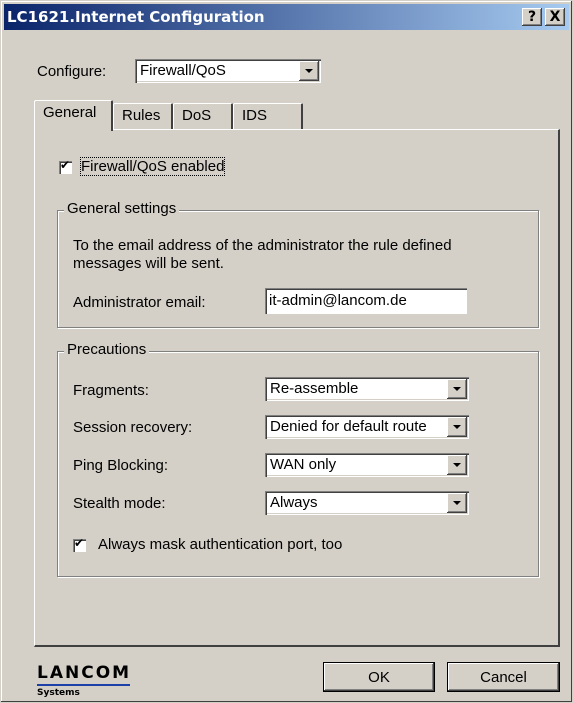 The height and width of the screenshot is (703, 573). Describe the element at coordinates (197, 115) in the screenshot. I see `tab-dos-label: DoS` at that location.